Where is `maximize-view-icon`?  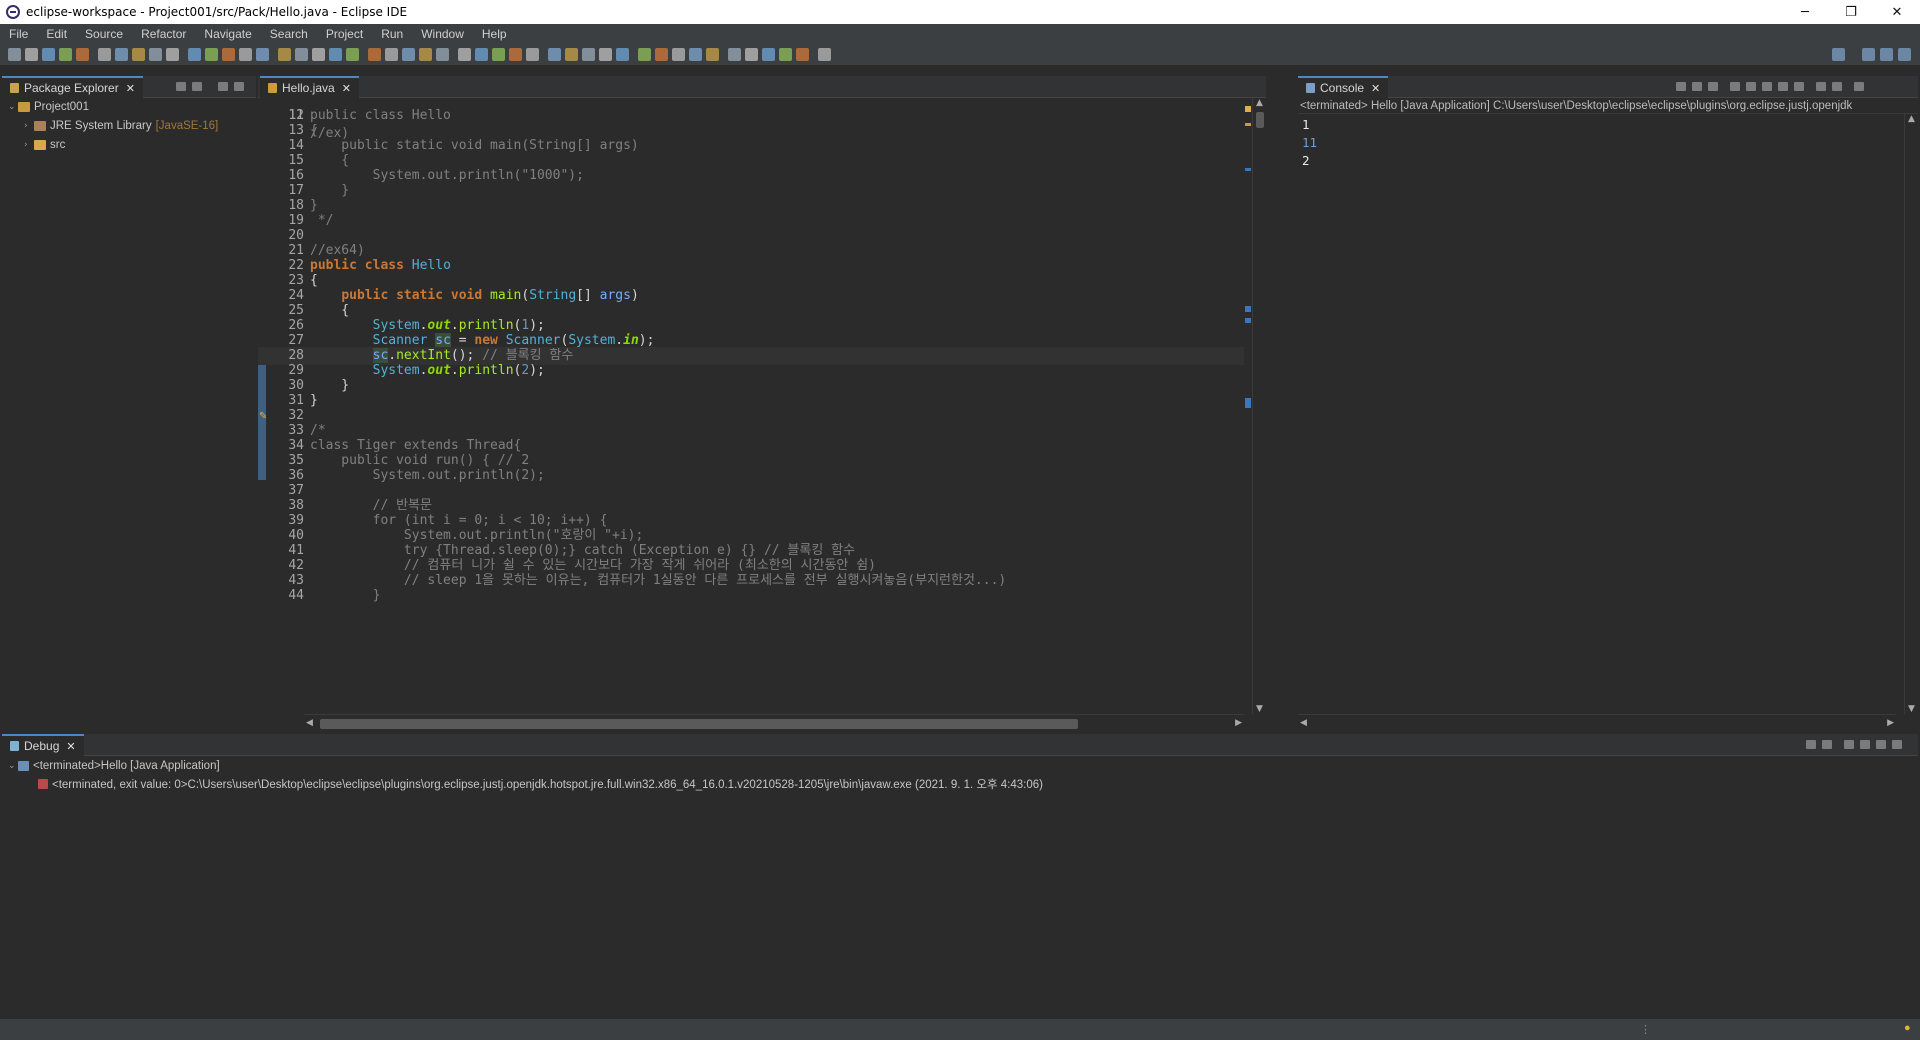
maximize-view-icon is located at coordinates (1897, 744).